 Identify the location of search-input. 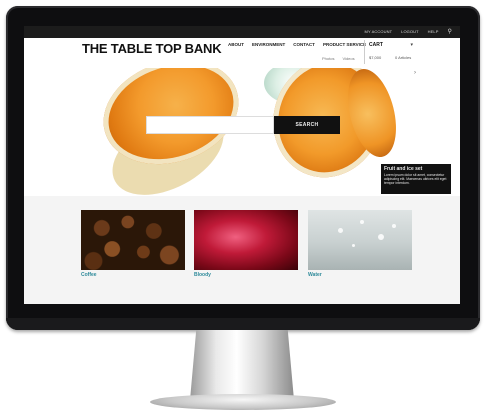
(210, 125).